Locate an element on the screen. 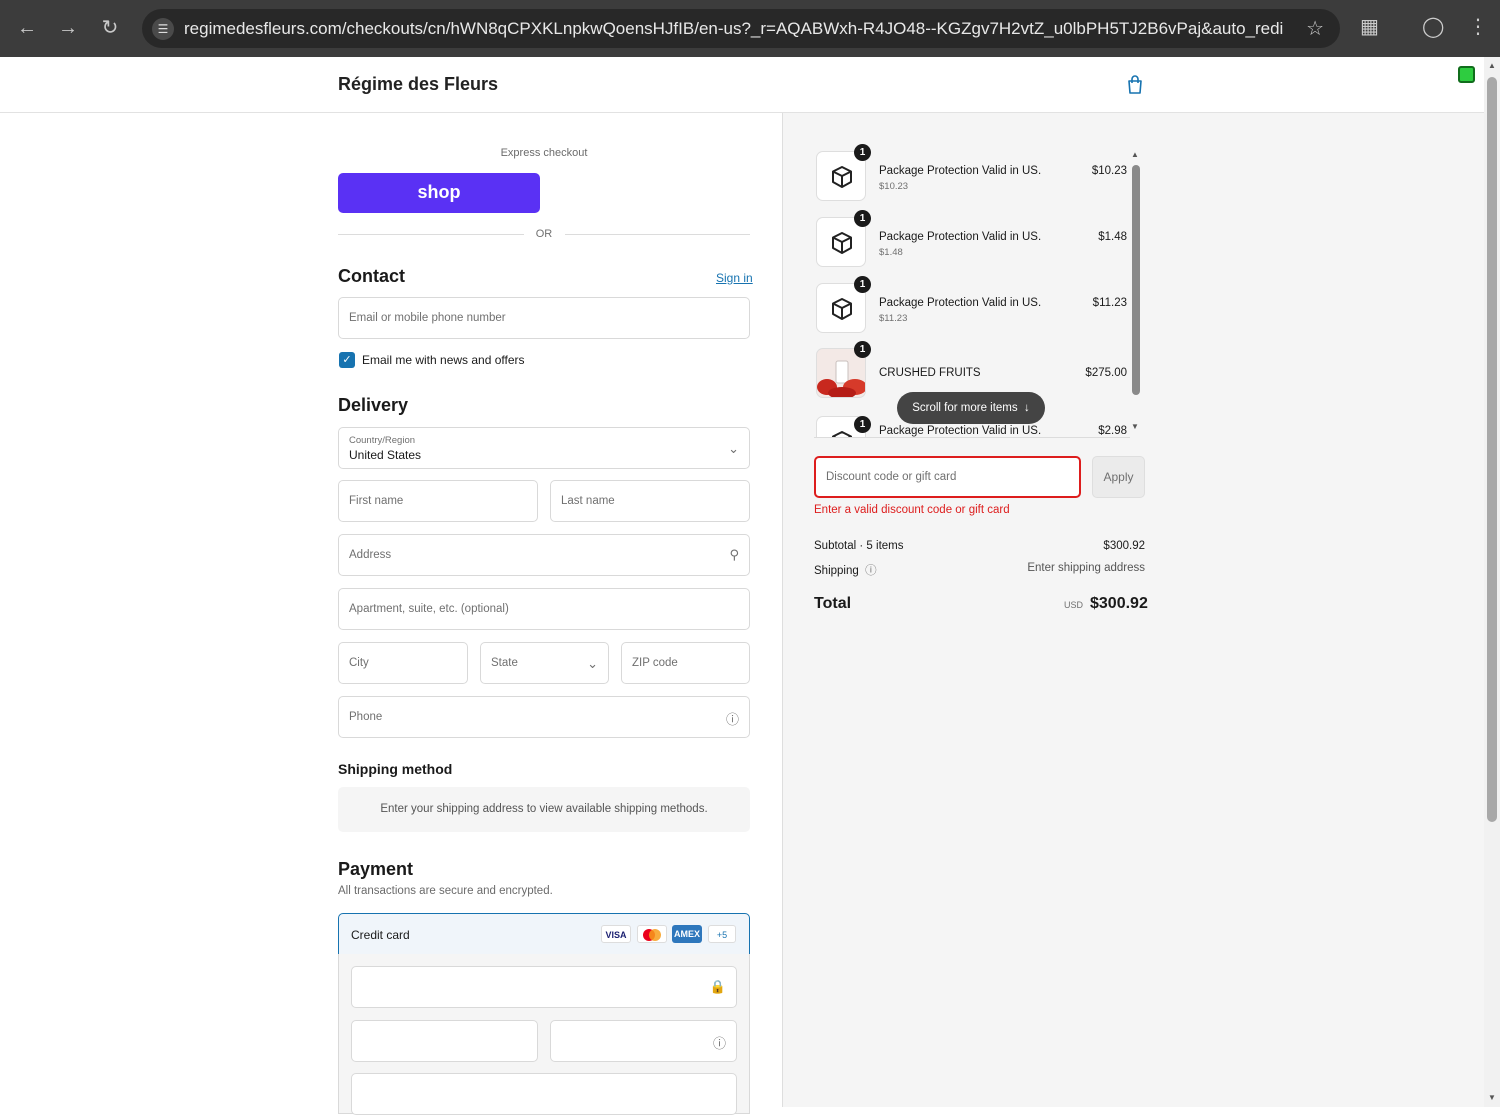  chevron-down-icon: ⌄ is located at coordinates (733, 448).